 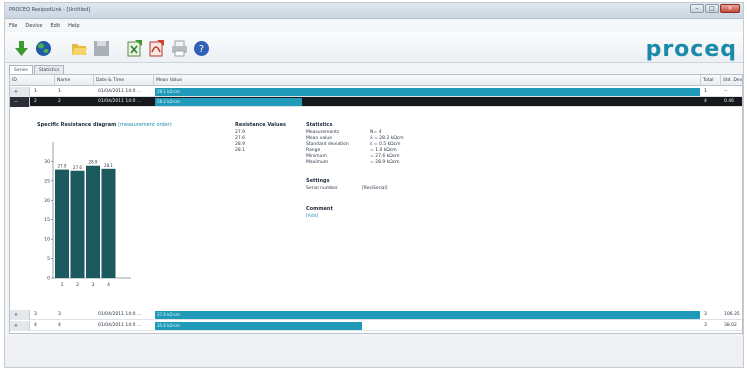 What do you see at coordinates (327, 144) in the screenshot?
I see `stat-label: Standard deviation` at bounding box center [327, 144].